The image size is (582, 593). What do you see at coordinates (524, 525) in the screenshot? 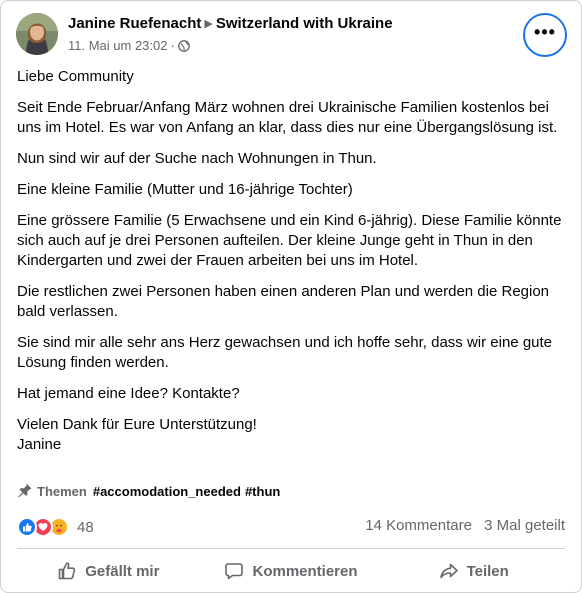
I see `shares-count: 3 Mal geteilt` at bounding box center [524, 525].